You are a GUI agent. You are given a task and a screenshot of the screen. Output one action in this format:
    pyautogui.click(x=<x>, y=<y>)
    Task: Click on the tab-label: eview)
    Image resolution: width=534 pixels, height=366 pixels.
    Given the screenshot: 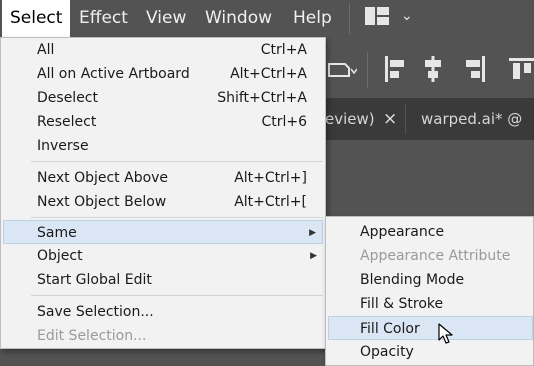 What is the action you would take?
    pyautogui.click(x=350, y=119)
    